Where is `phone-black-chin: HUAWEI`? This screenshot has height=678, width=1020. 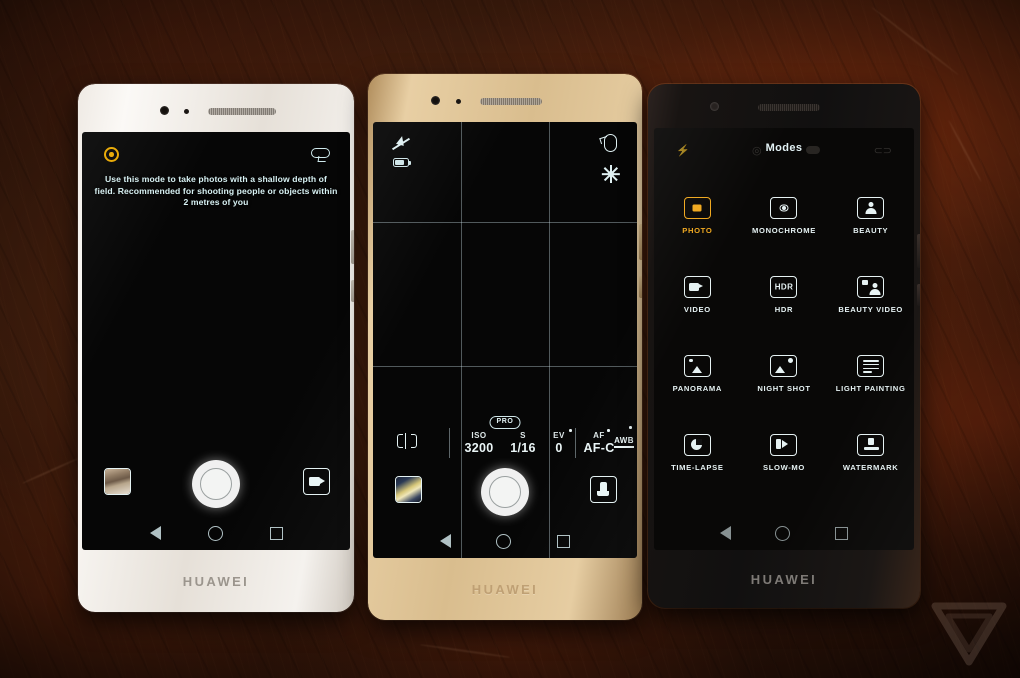
phone-black-chin: HUAWEI is located at coordinates (784, 579).